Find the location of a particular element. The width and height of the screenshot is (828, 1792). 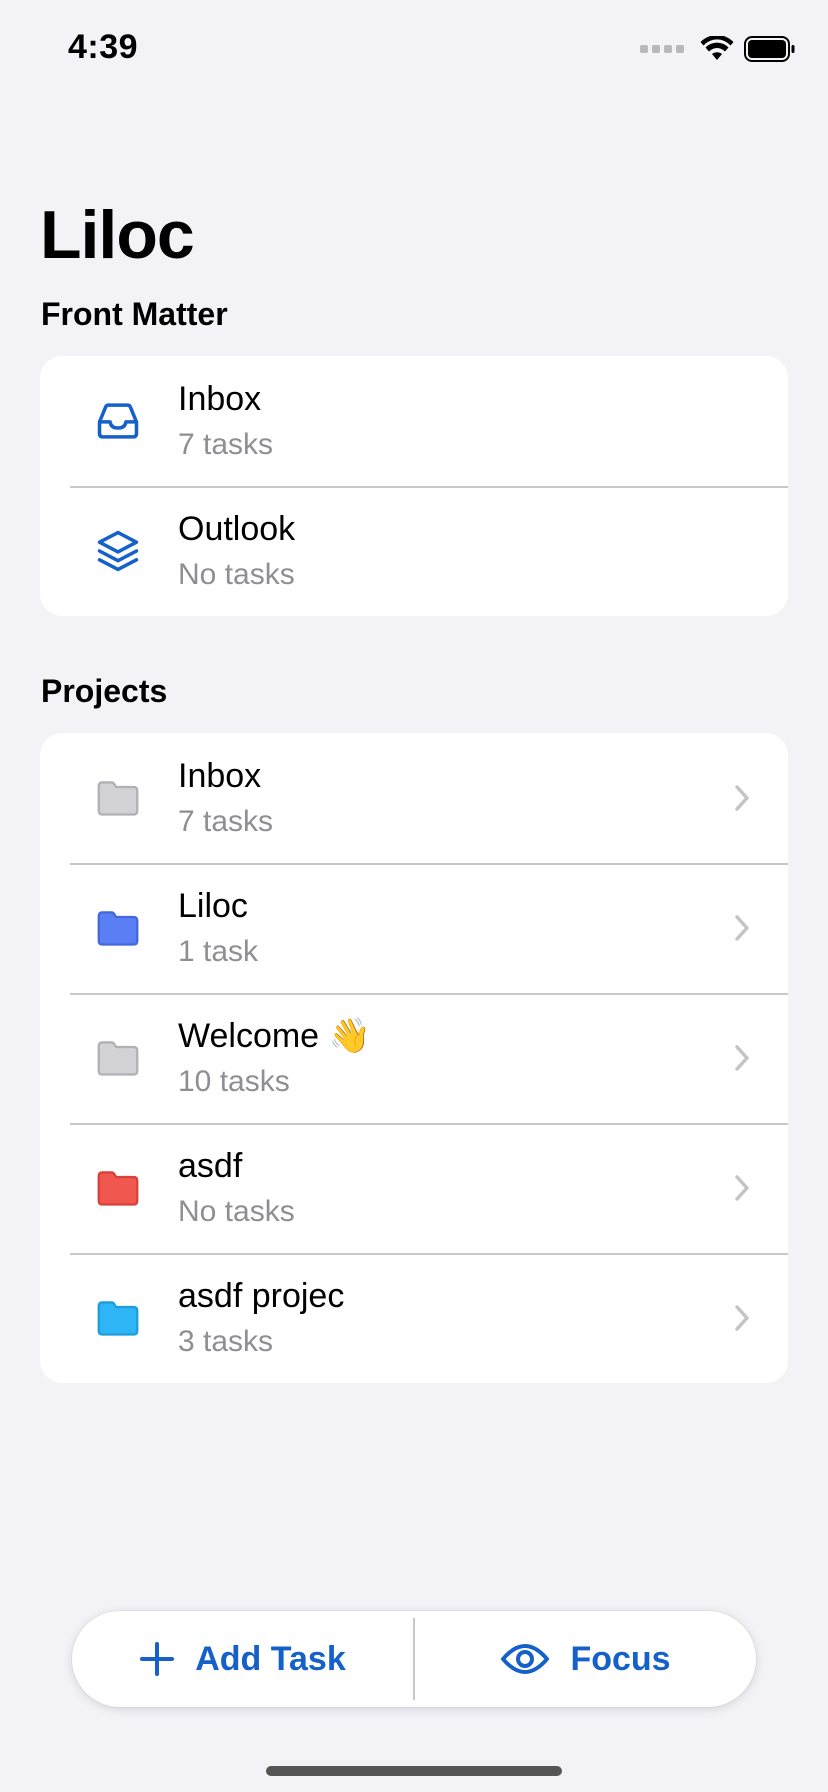

item-task-count: 3 tasks is located at coordinates (226, 1341).